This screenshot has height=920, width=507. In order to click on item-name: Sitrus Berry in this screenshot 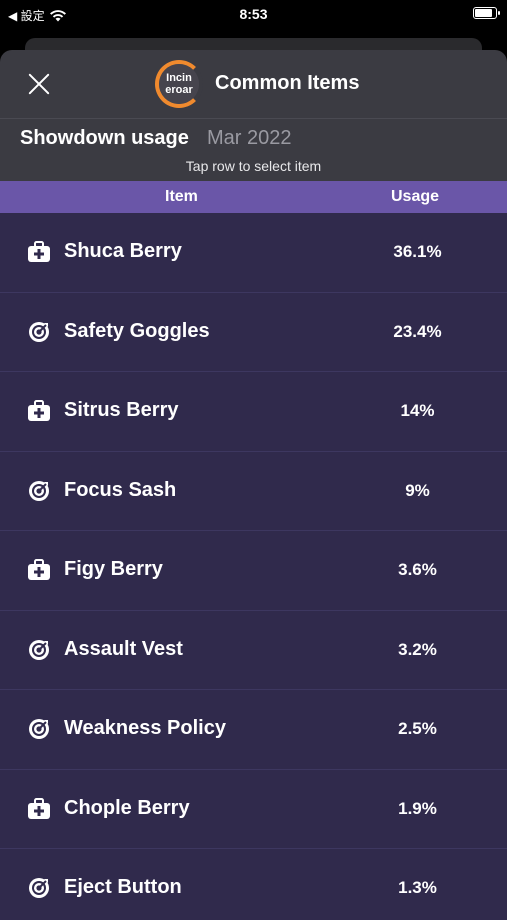, I will do `click(121, 410)`.